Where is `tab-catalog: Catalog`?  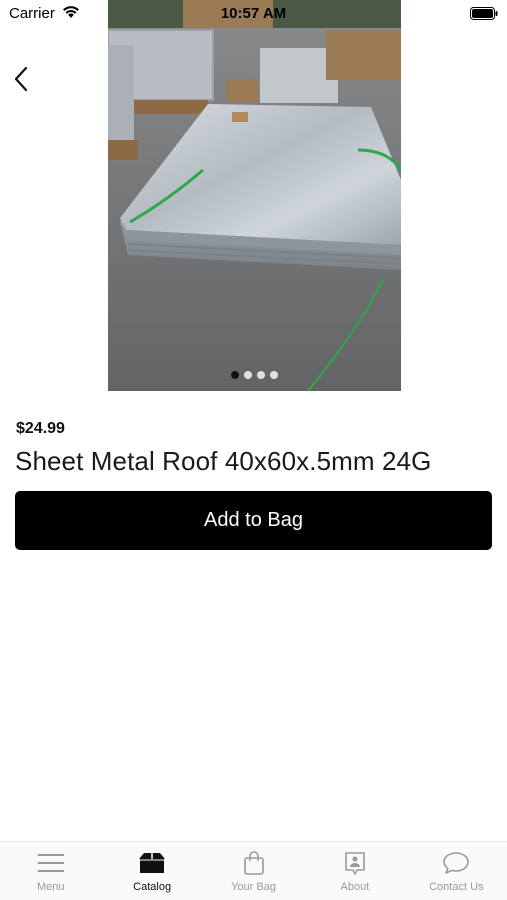
tab-catalog: Catalog is located at coordinates (151, 871).